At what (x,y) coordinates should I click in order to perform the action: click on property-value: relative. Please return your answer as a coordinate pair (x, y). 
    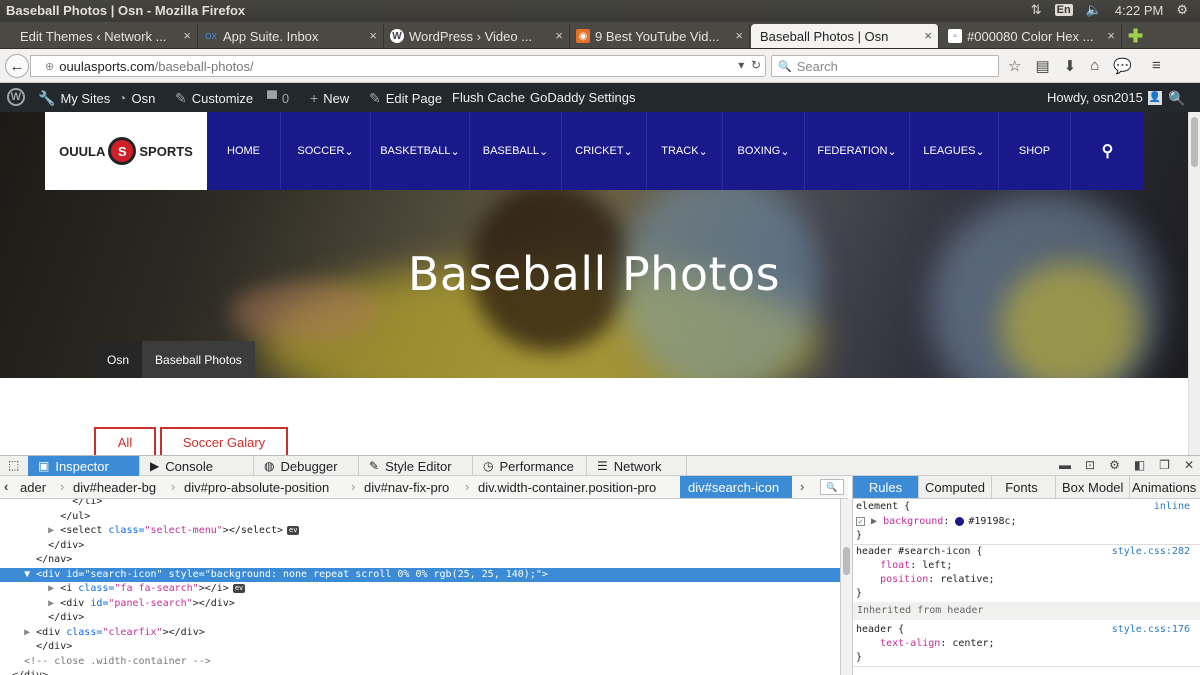
    Looking at the image, I should click on (964, 579).